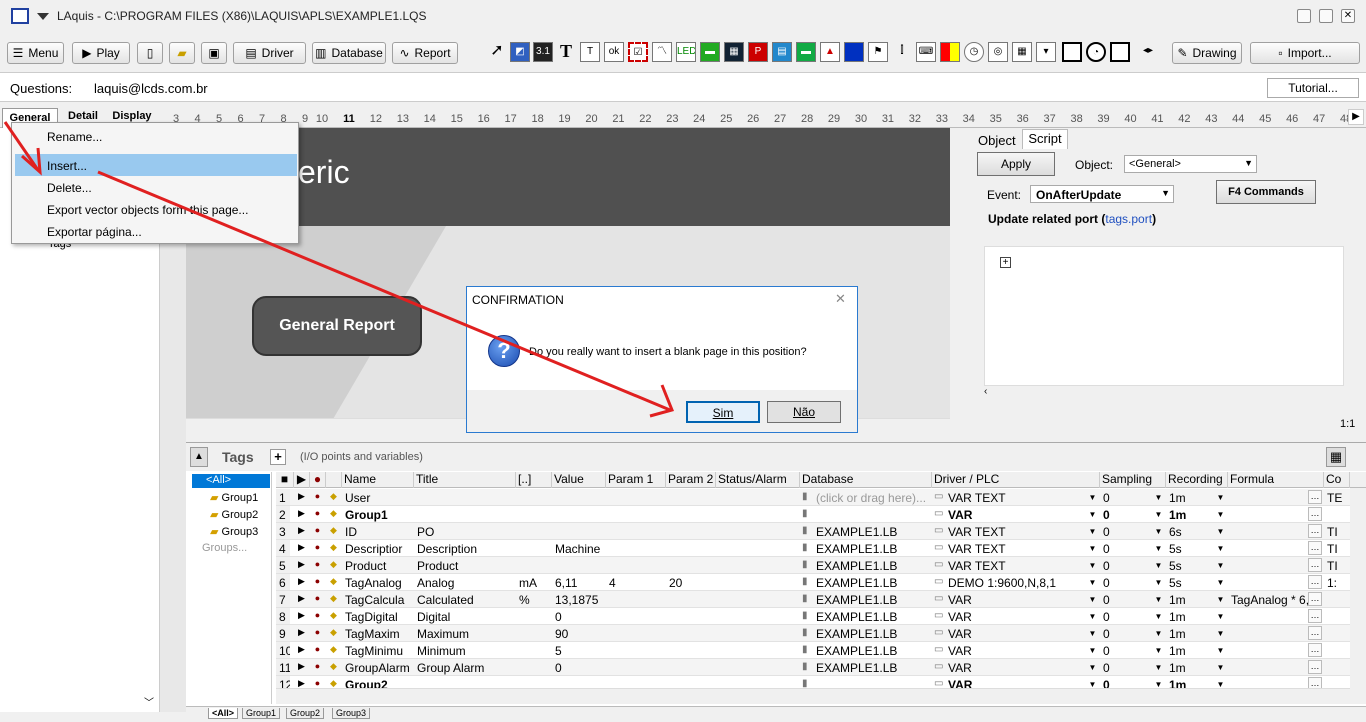 The image size is (1366, 722). What do you see at coordinates (662, 401) in the screenshot?
I see `red-arrow-long-head` at bounding box center [662, 401].